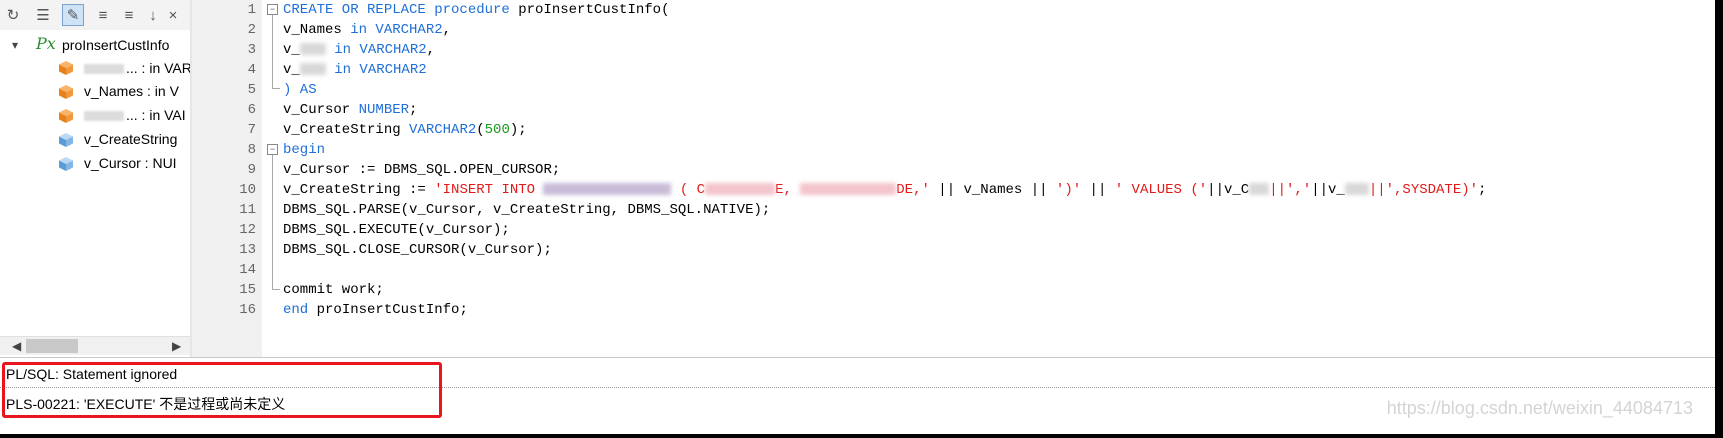 Image resolution: width=1723 pixels, height=438 pixels. I want to click on line-number: 13, so click(247, 250).